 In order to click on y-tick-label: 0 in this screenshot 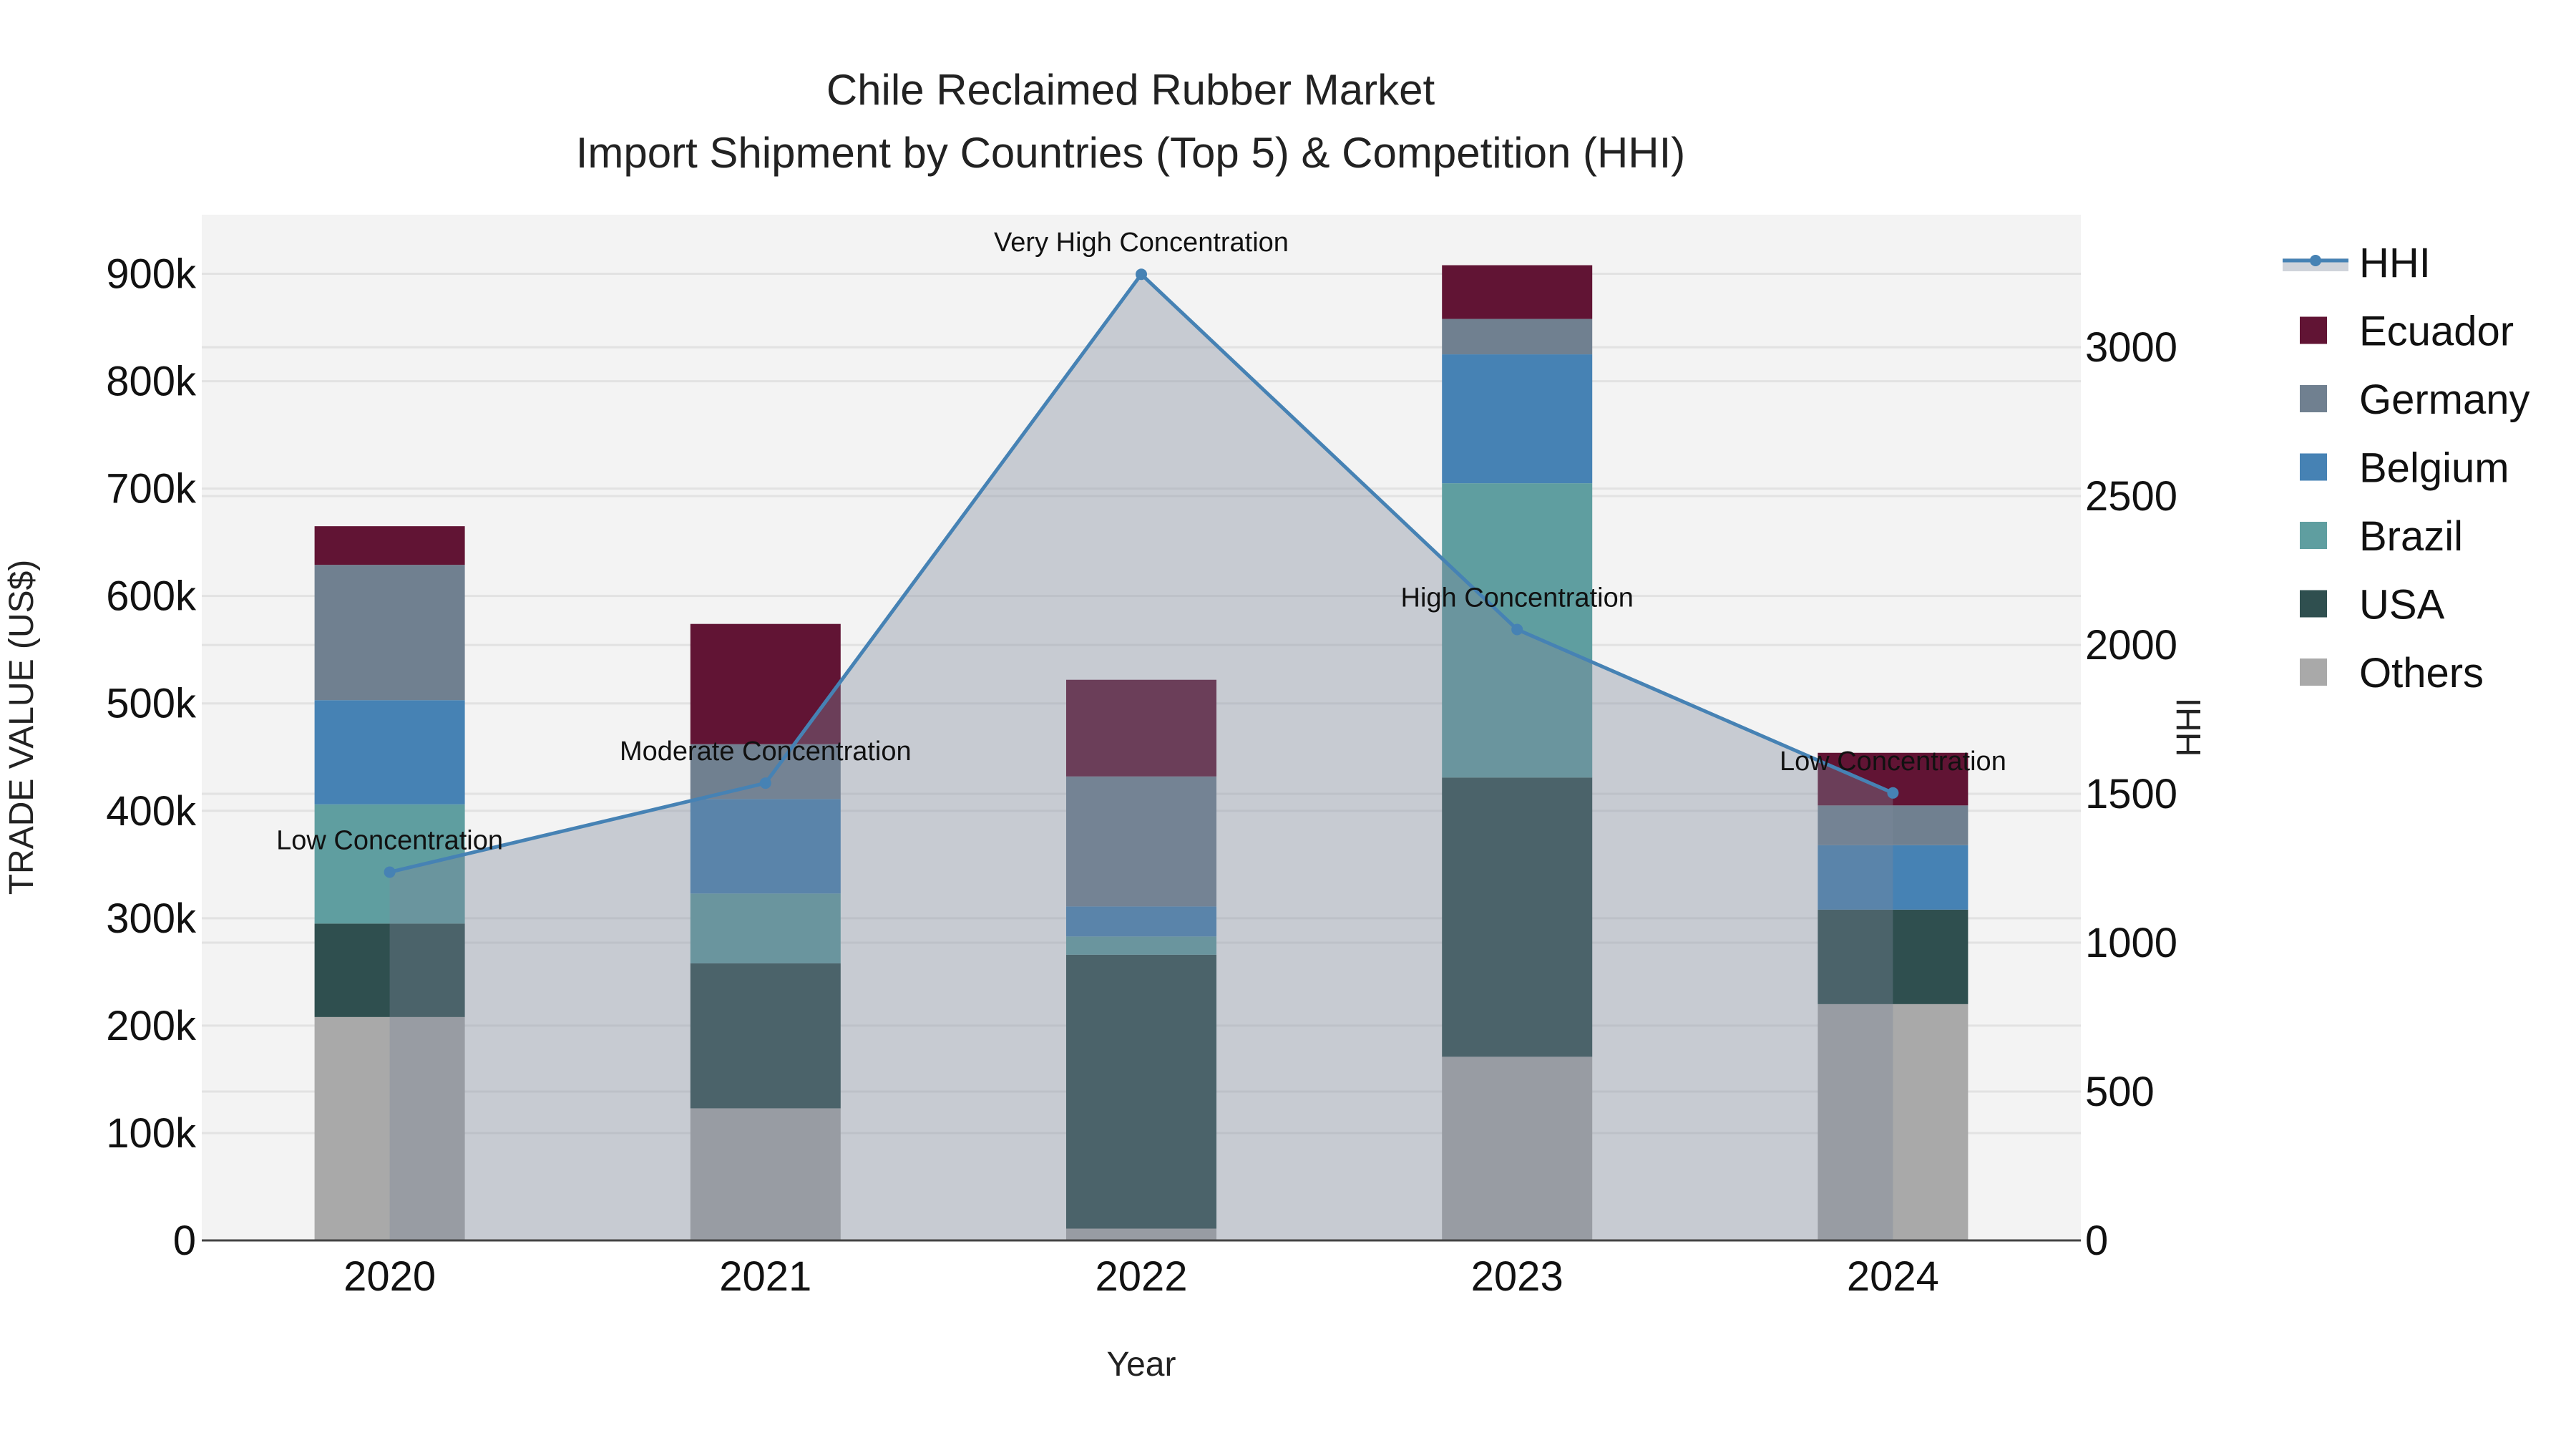, I will do `click(184, 1241)`.